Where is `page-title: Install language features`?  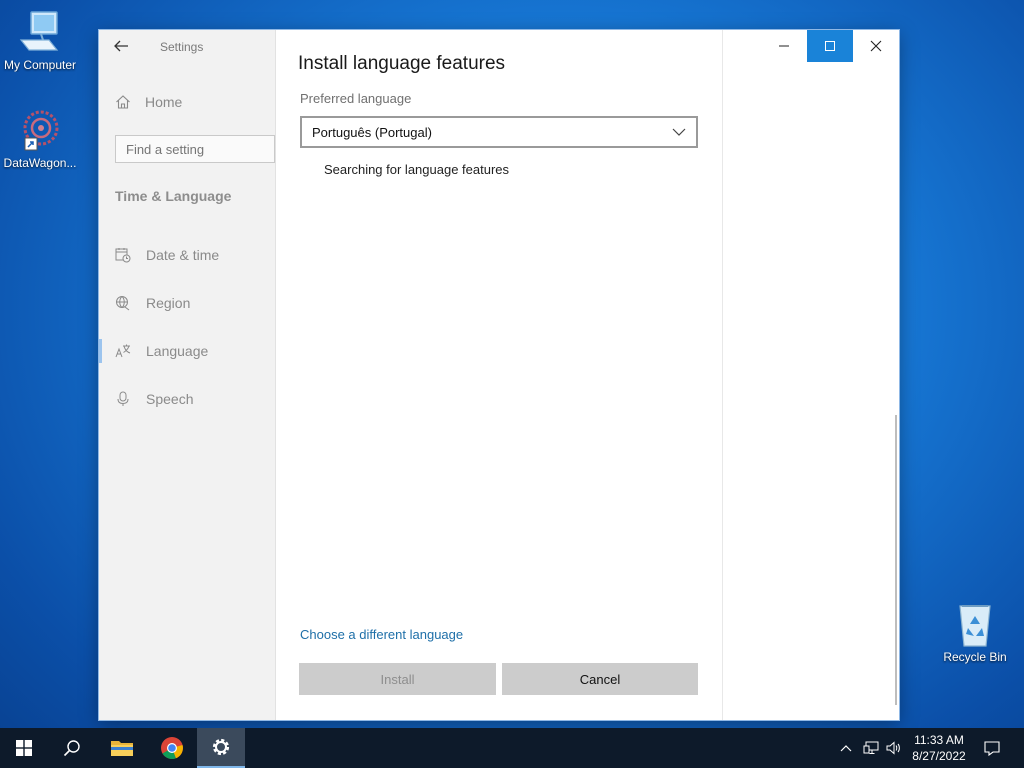
page-title: Install language features is located at coordinates (402, 63).